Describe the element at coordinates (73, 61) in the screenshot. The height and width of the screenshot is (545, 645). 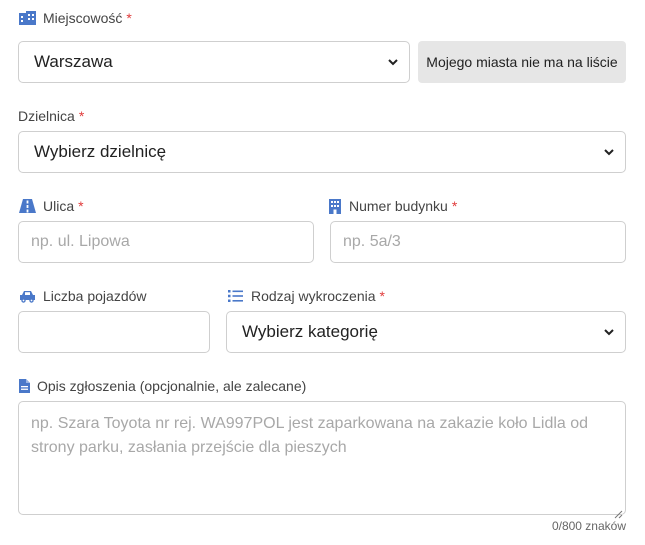
I see `city-select-value: Warszawa` at that location.